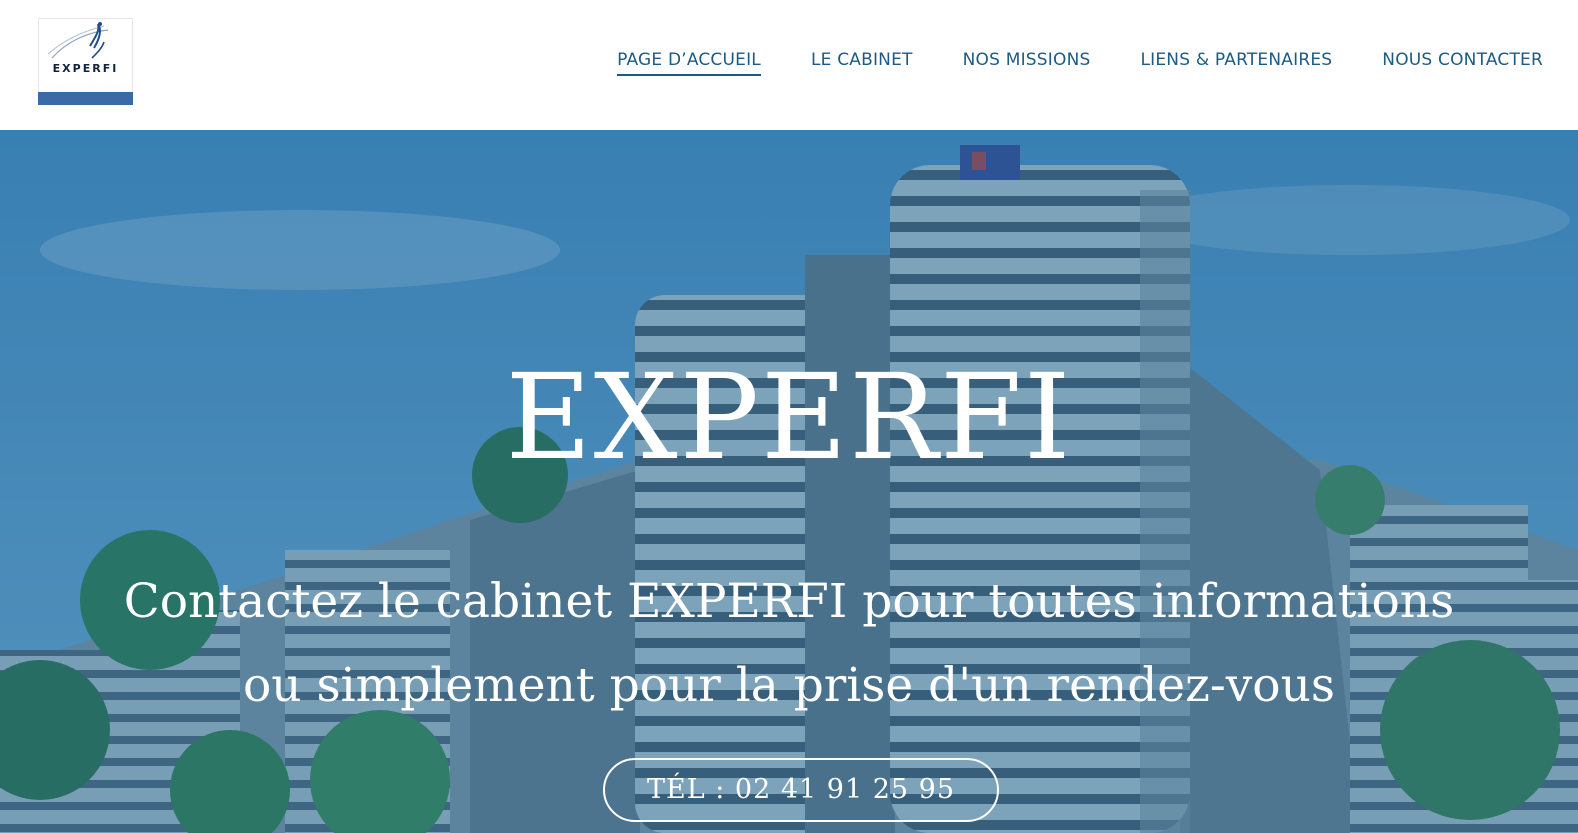 The height and width of the screenshot is (833, 1578). Describe the element at coordinates (789, 417) in the screenshot. I see `hero-title: EXPERFI` at that location.